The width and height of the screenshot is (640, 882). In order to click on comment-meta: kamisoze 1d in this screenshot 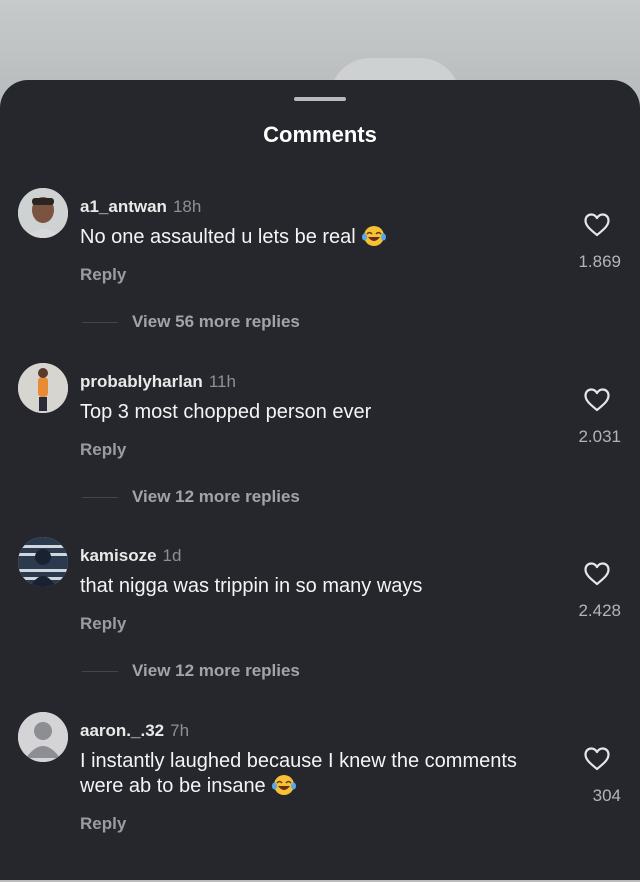, I will do `click(130, 556)`.